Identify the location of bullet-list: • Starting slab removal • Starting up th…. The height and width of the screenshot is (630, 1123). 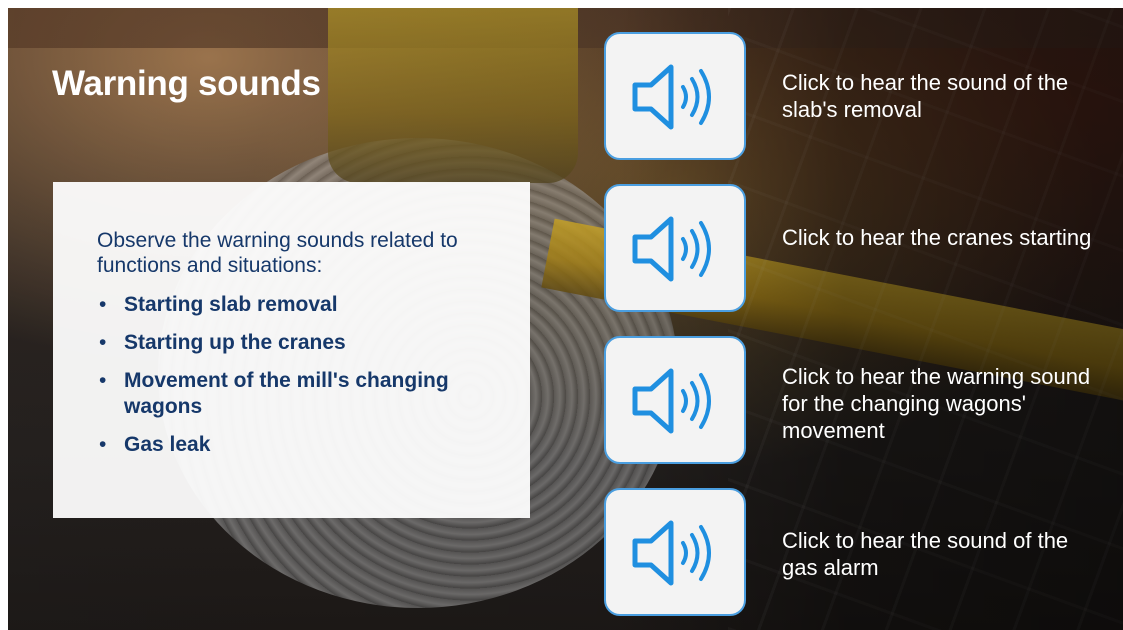
(302, 381).